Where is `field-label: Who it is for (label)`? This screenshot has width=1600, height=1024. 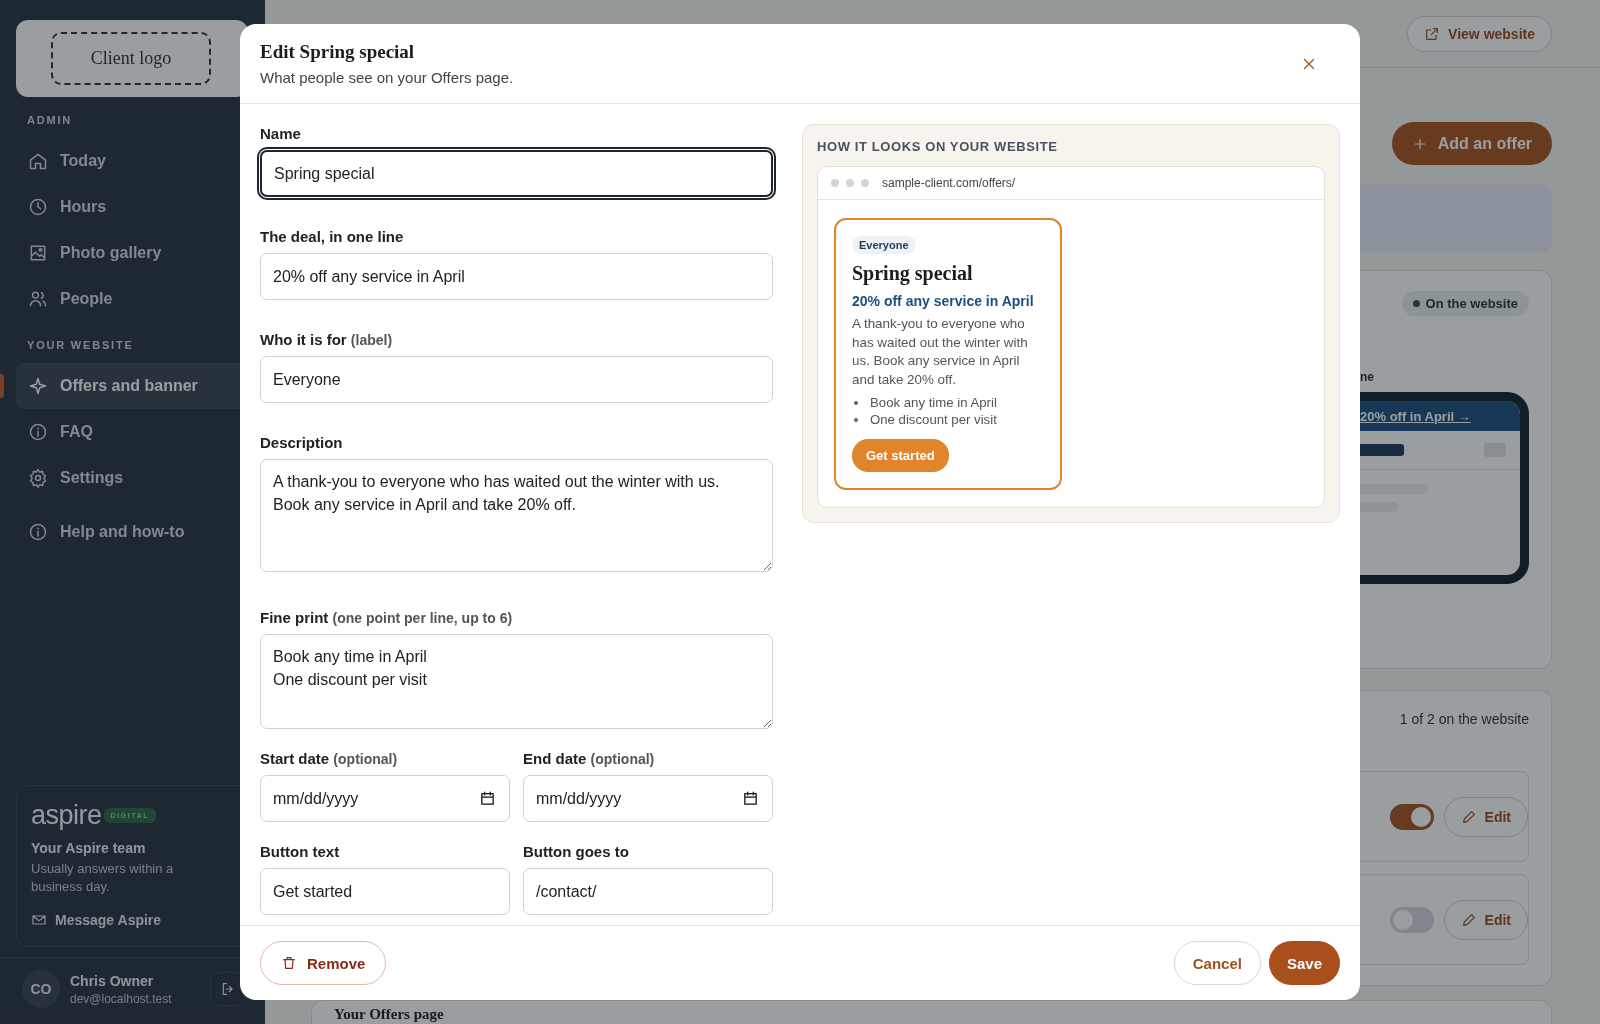
field-label: Who it is for (label) is located at coordinates (327, 340).